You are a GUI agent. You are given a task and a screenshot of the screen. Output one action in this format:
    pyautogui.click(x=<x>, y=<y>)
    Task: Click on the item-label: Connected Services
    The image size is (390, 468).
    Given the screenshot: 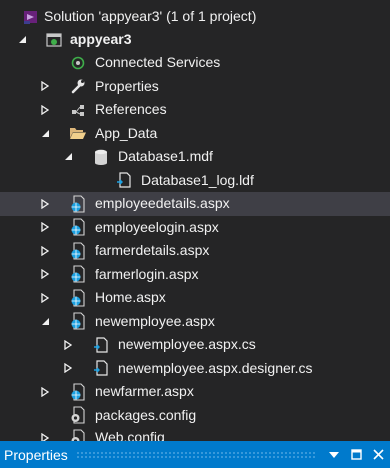 What is the action you would take?
    pyautogui.click(x=158, y=62)
    